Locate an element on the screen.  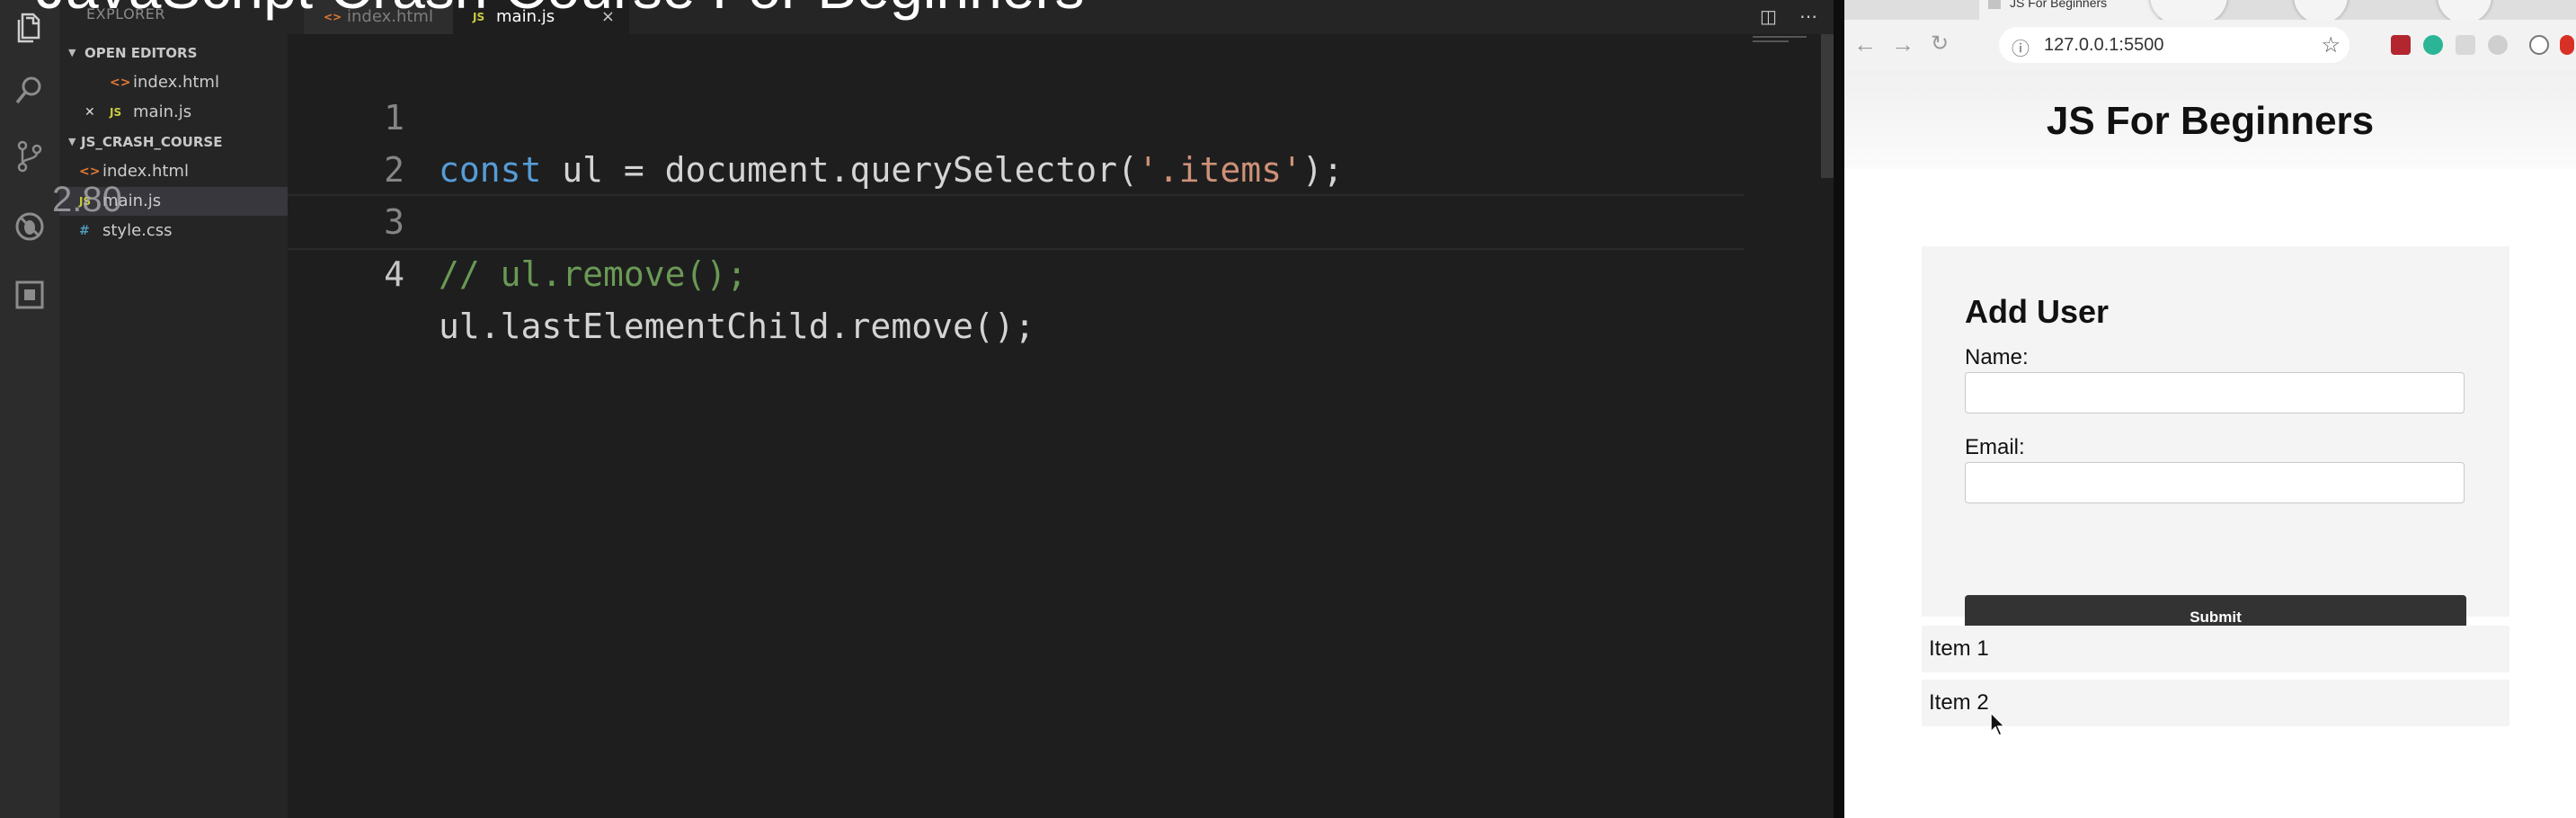
list-item: Item 1 is located at coordinates (2215, 649).